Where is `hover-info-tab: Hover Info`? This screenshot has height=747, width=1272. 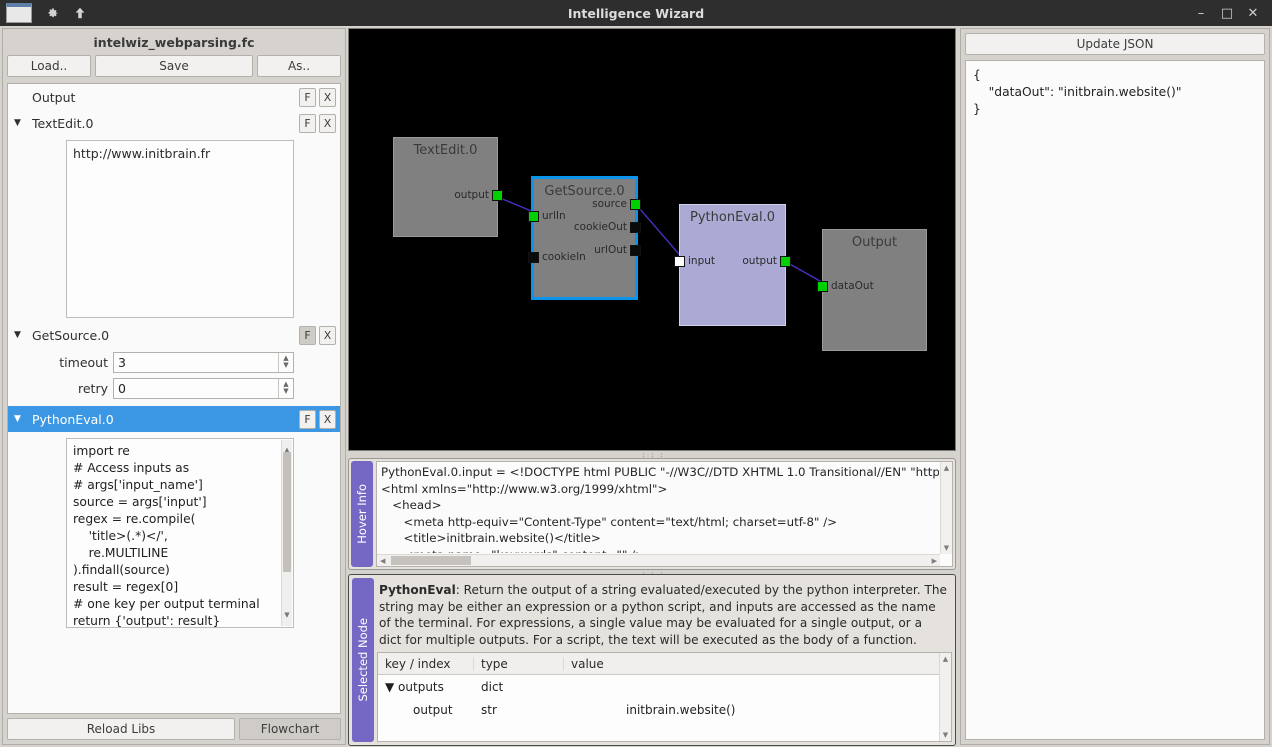
hover-info-tab: Hover Info is located at coordinates (362, 514).